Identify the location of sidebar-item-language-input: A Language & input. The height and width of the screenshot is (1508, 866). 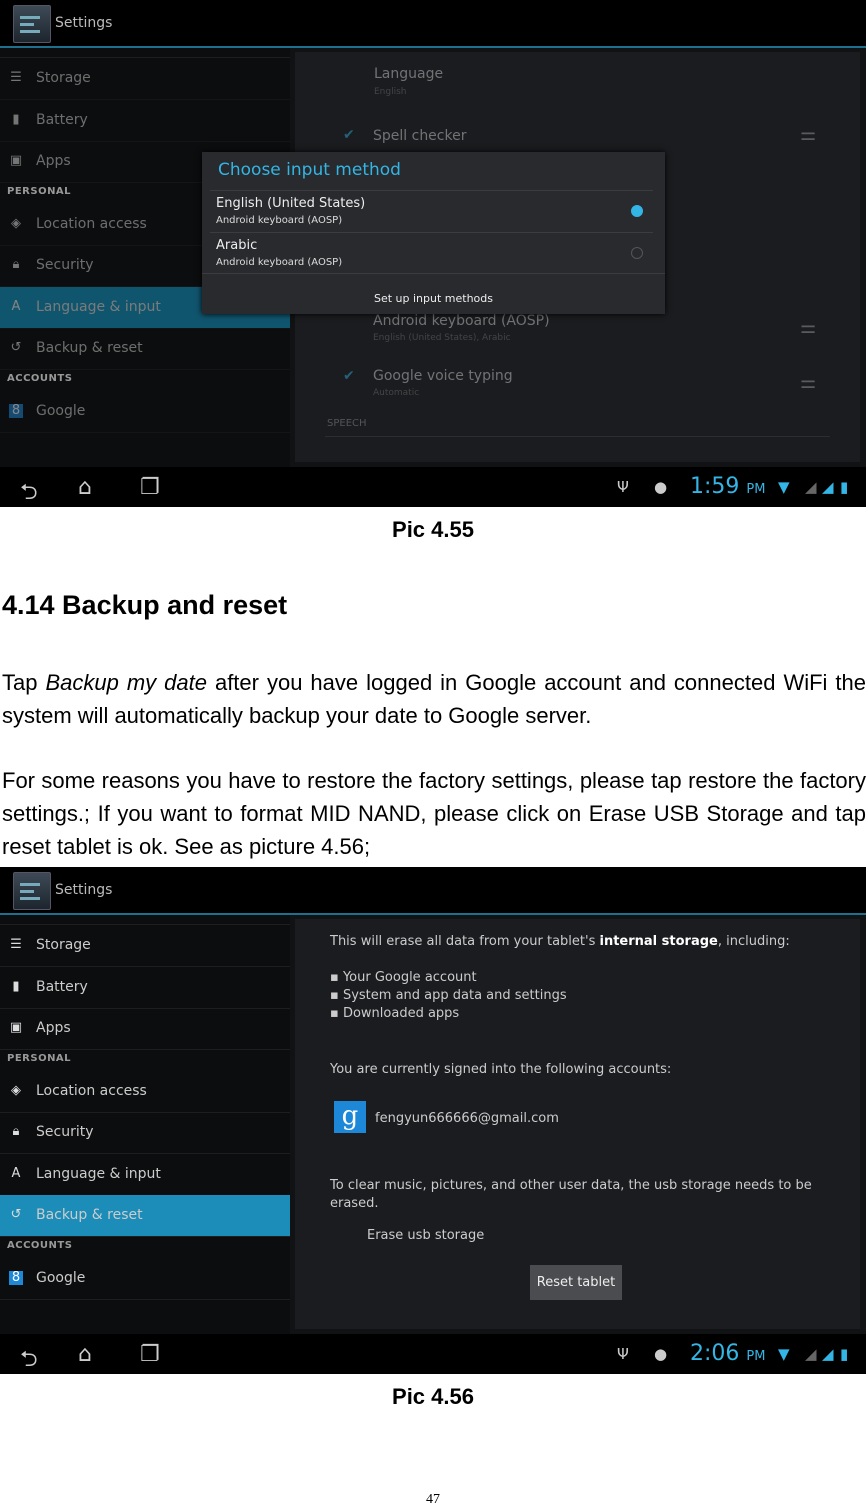
(145, 1175).